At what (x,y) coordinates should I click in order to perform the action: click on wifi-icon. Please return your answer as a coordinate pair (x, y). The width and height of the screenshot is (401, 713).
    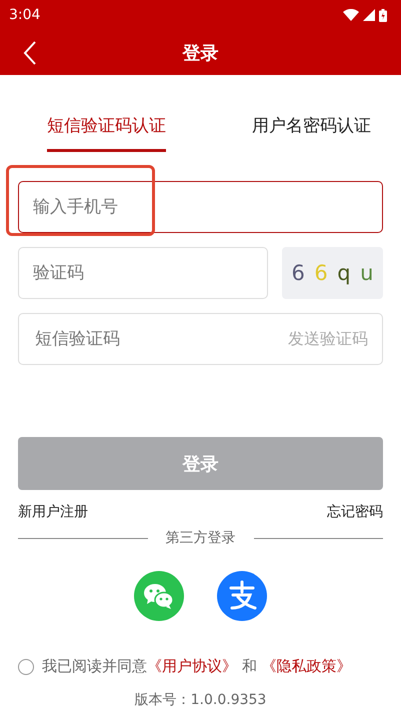
    Looking at the image, I should click on (351, 15).